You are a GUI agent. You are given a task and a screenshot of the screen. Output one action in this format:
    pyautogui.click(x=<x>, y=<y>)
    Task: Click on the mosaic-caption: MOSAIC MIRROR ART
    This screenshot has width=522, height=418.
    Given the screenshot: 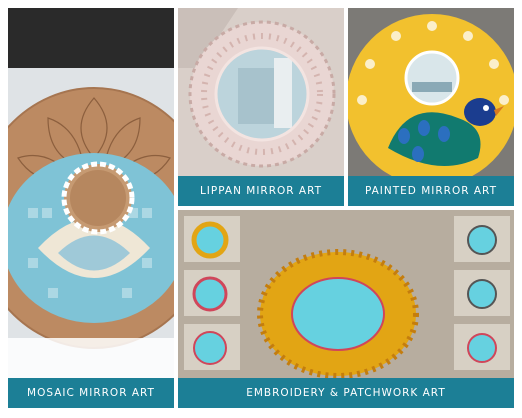 What is the action you would take?
    pyautogui.click(x=91, y=393)
    